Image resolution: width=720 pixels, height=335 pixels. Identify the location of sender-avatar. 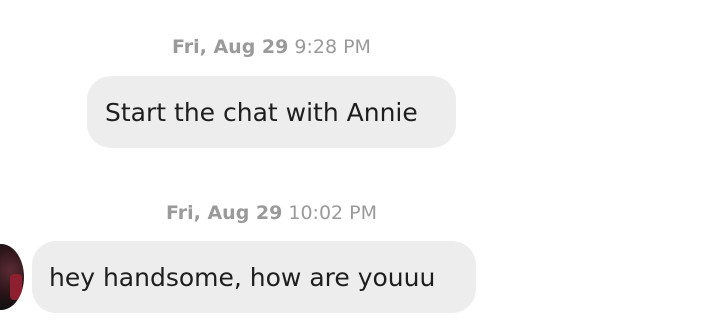
(12, 277).